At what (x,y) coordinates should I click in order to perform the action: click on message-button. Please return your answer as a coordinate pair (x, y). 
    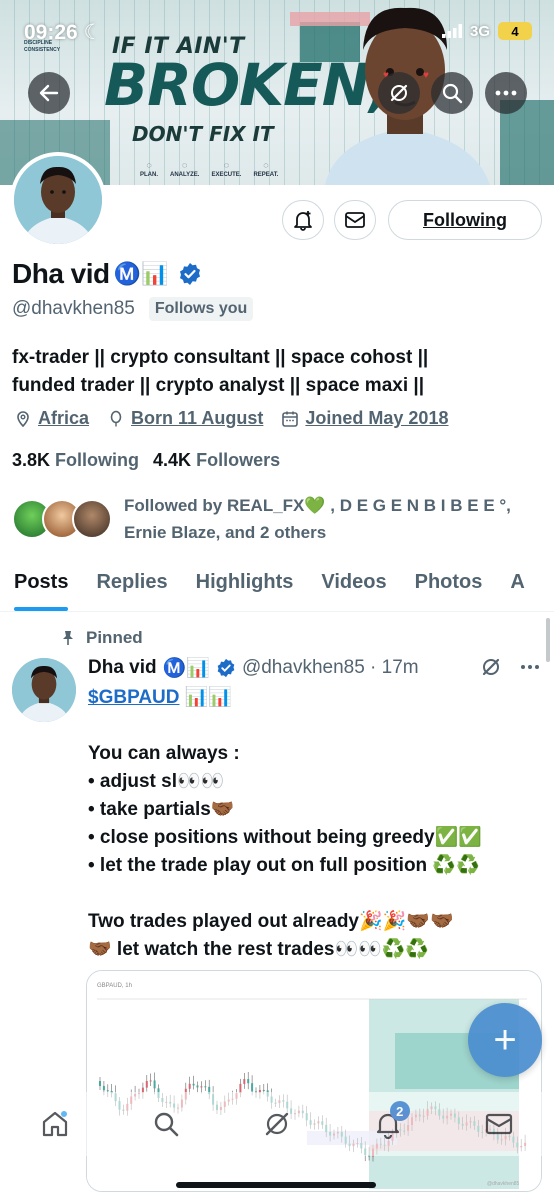
    Looking at the image, I should click on (355, 220).